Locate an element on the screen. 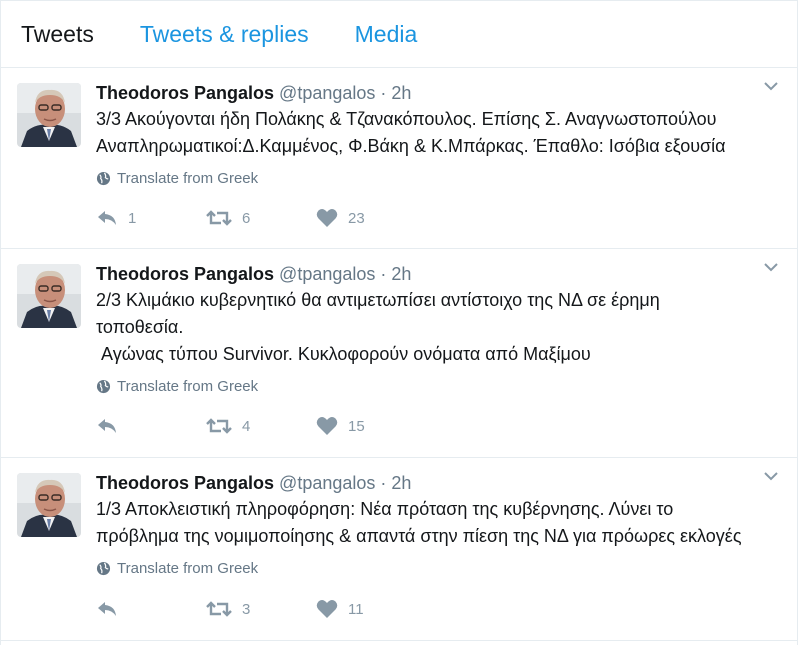 The height and width of the screenshot is (645, 800). retweet-button: 6 is located at coordinates (261, 218).